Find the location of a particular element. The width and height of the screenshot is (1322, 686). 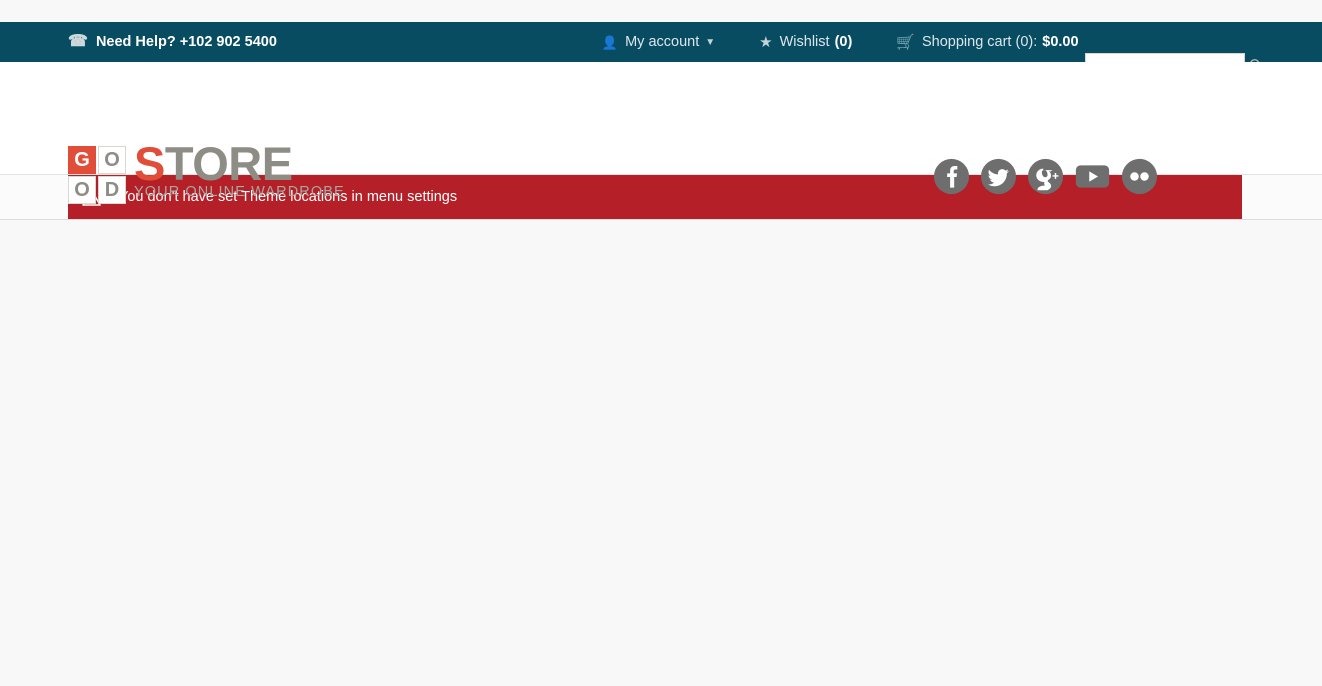

cart-total: $0.00 is located at coordinates (1060, 42).